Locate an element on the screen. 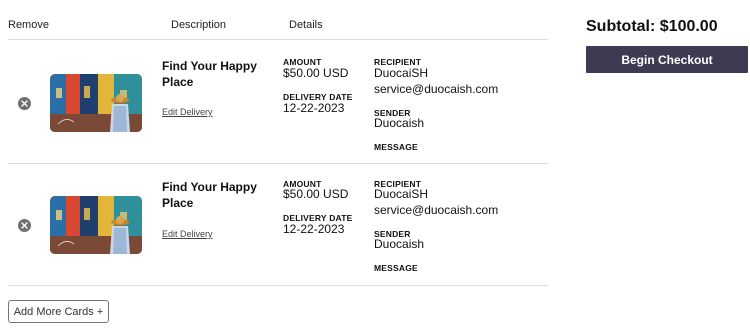 The image size is (750, 330). column-header-details: Details is located at coordinates (306, 25).